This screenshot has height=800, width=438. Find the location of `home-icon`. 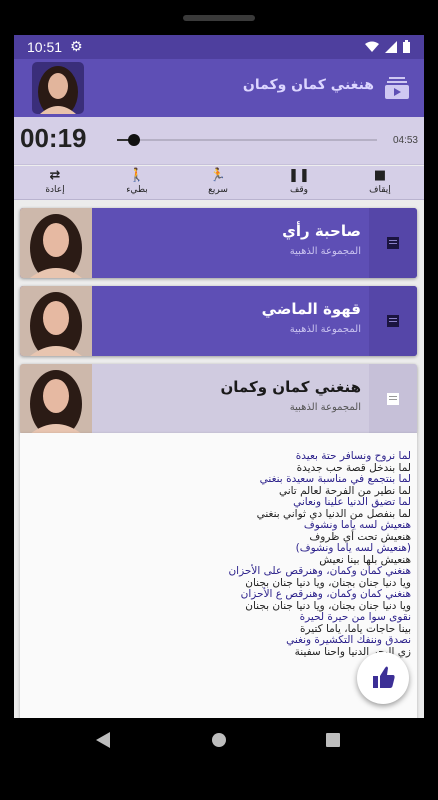

home-icon is located at coordinates (219, 740).